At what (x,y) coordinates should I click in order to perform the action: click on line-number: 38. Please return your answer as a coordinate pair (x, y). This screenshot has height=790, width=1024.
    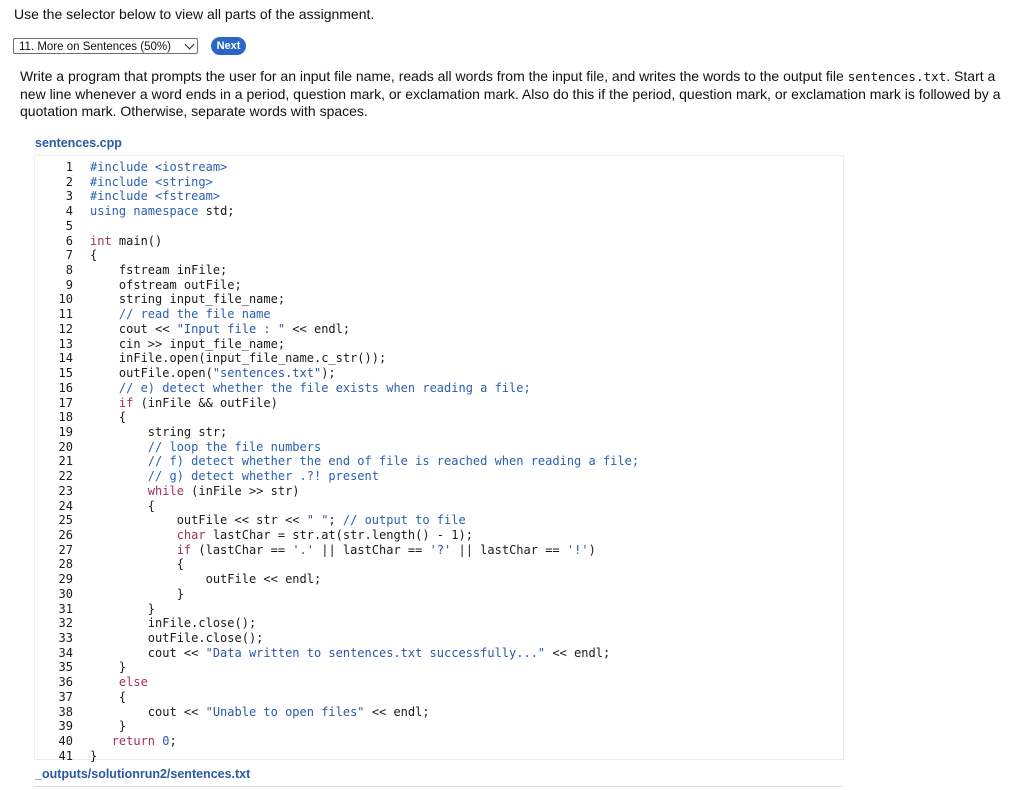
    Looking at the image, I should click on (65, 711).